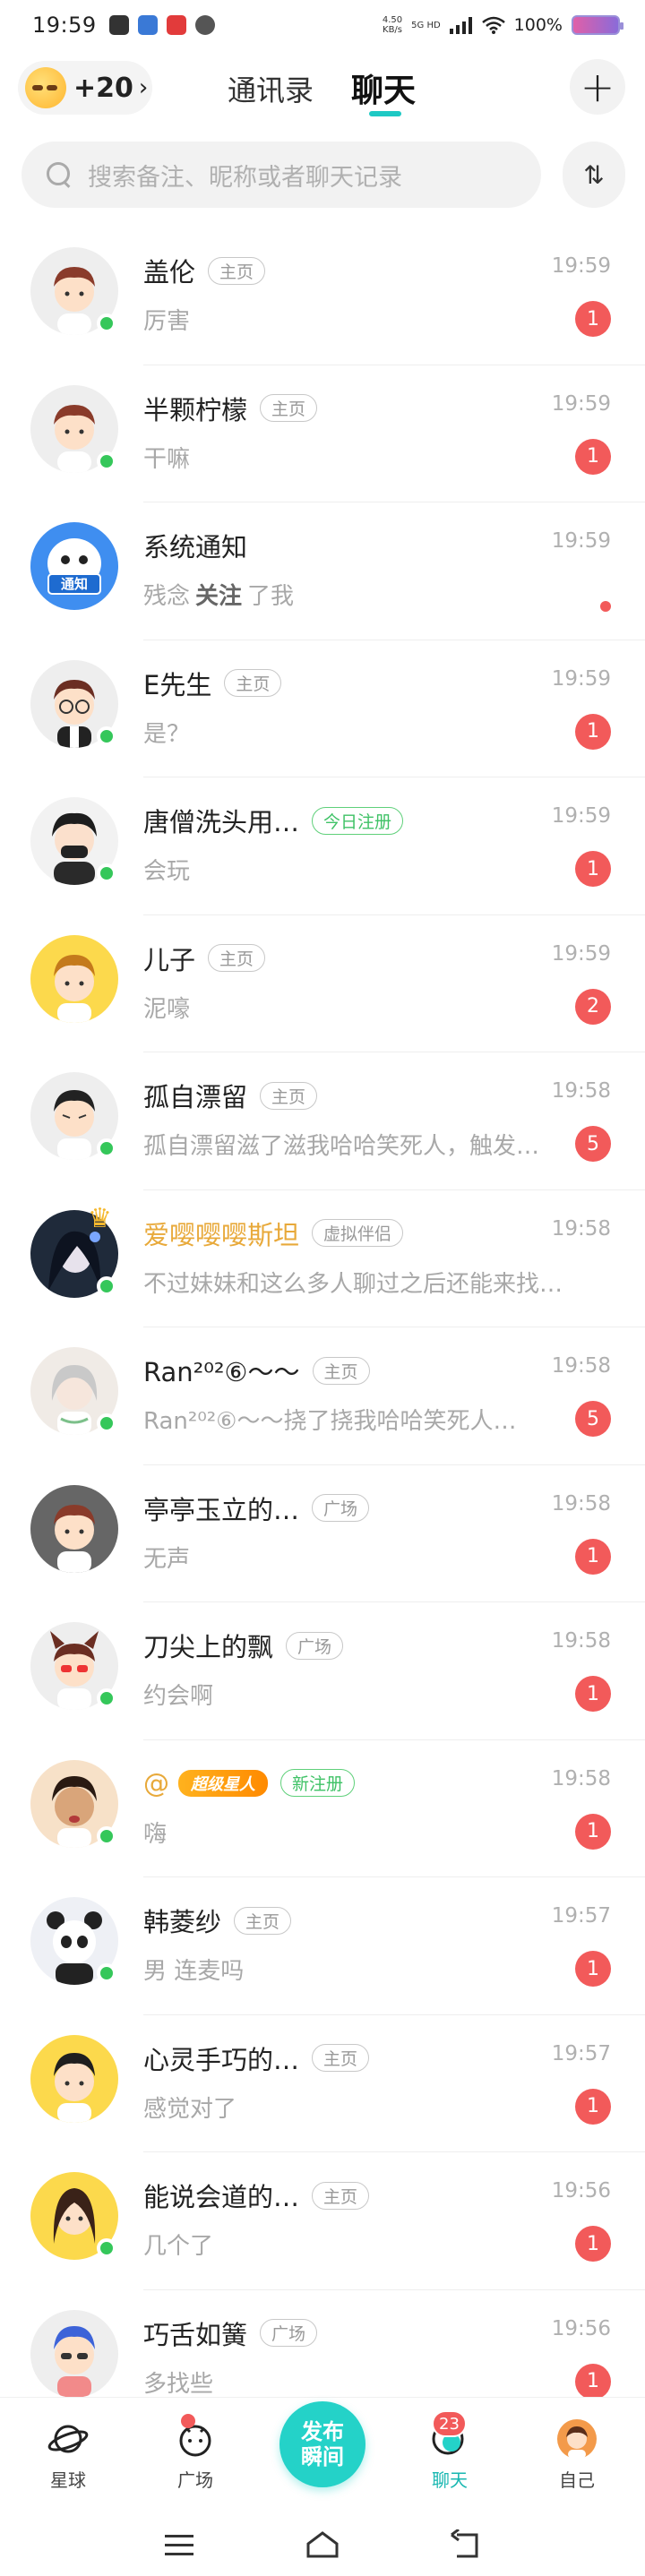  I want to click on chat-row: 心灵手巧的… 主页 19:57 感觉对了 1, so click(322, 2084).